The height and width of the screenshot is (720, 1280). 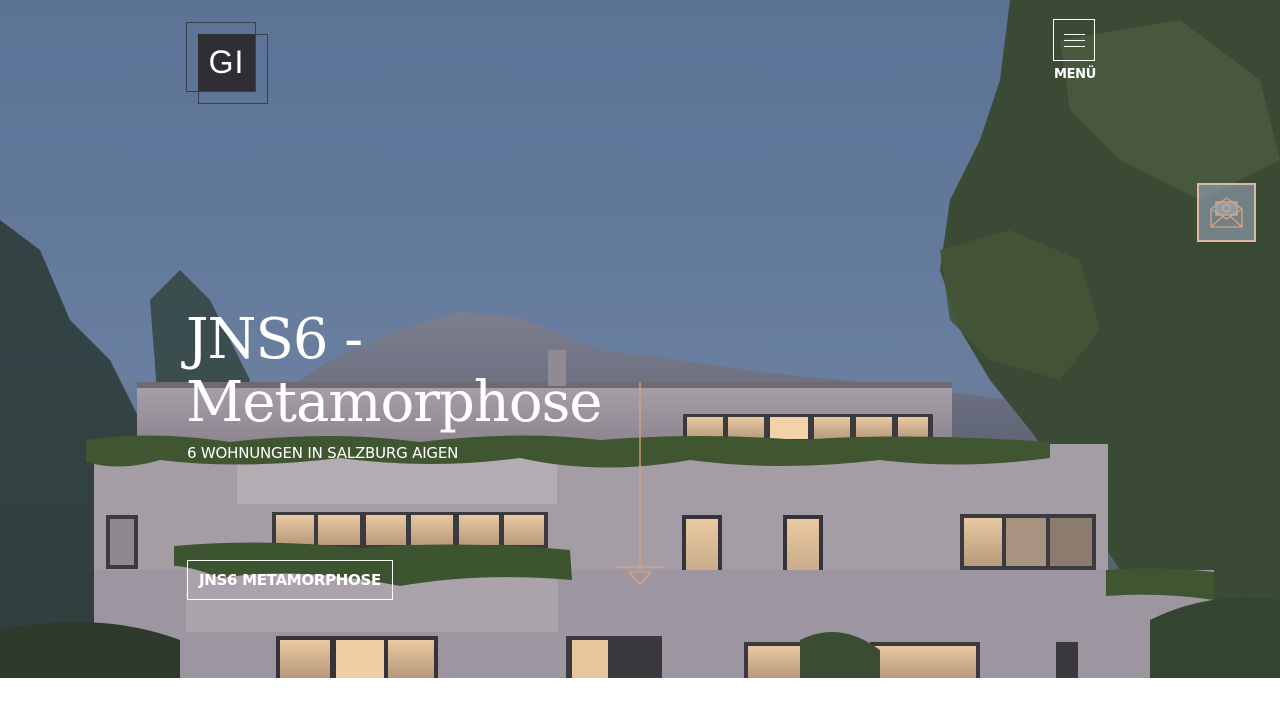 I want to click on mail-icon, so click(x=1226, y=212).